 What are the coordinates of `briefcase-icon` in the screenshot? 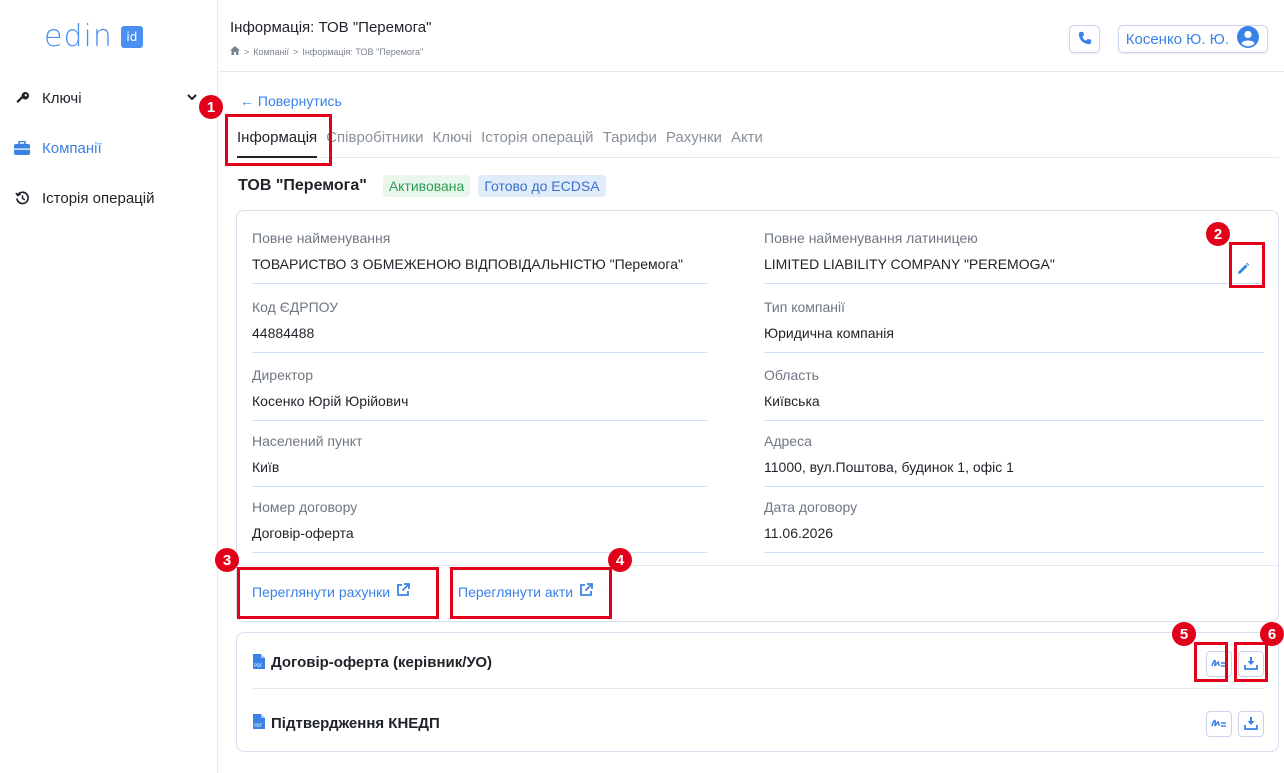 It's located at (22, 148).